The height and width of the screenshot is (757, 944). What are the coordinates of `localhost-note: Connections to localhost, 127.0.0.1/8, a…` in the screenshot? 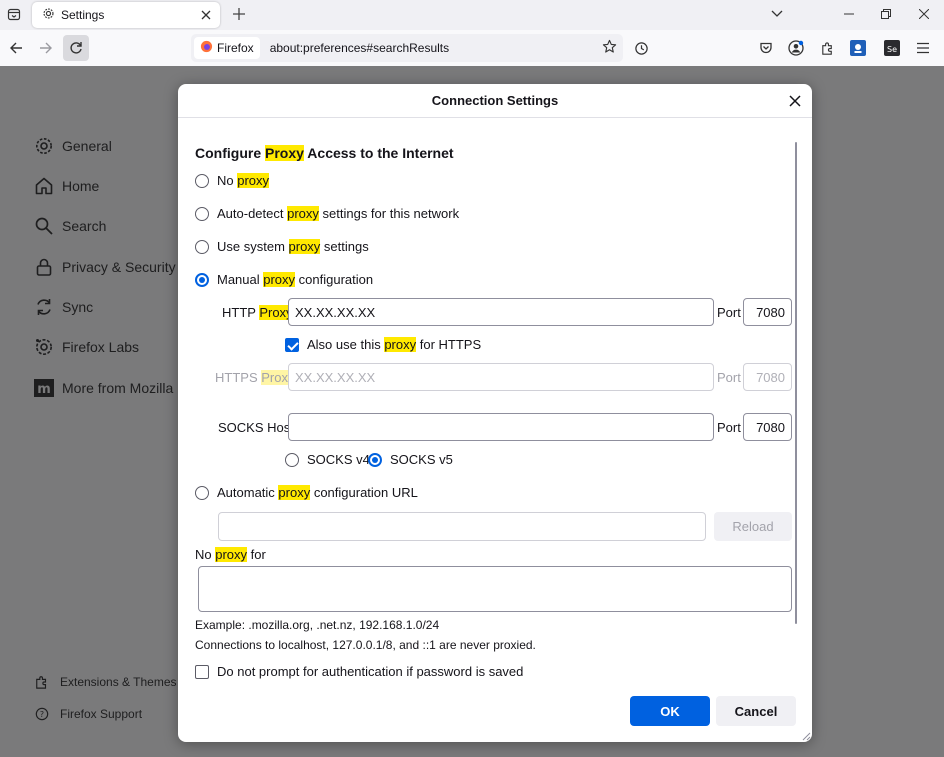 It's located at (365, 645).